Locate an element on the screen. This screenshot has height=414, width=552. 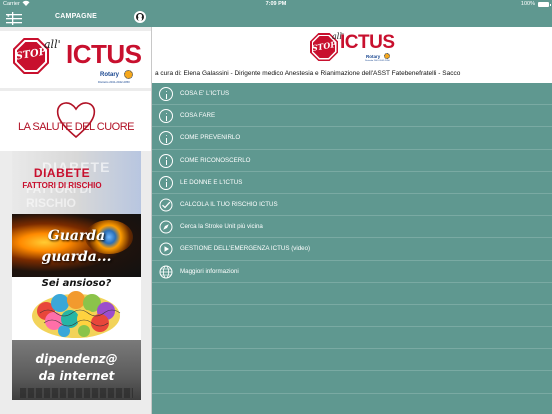
profile-button is located at coordinates (140, 17).